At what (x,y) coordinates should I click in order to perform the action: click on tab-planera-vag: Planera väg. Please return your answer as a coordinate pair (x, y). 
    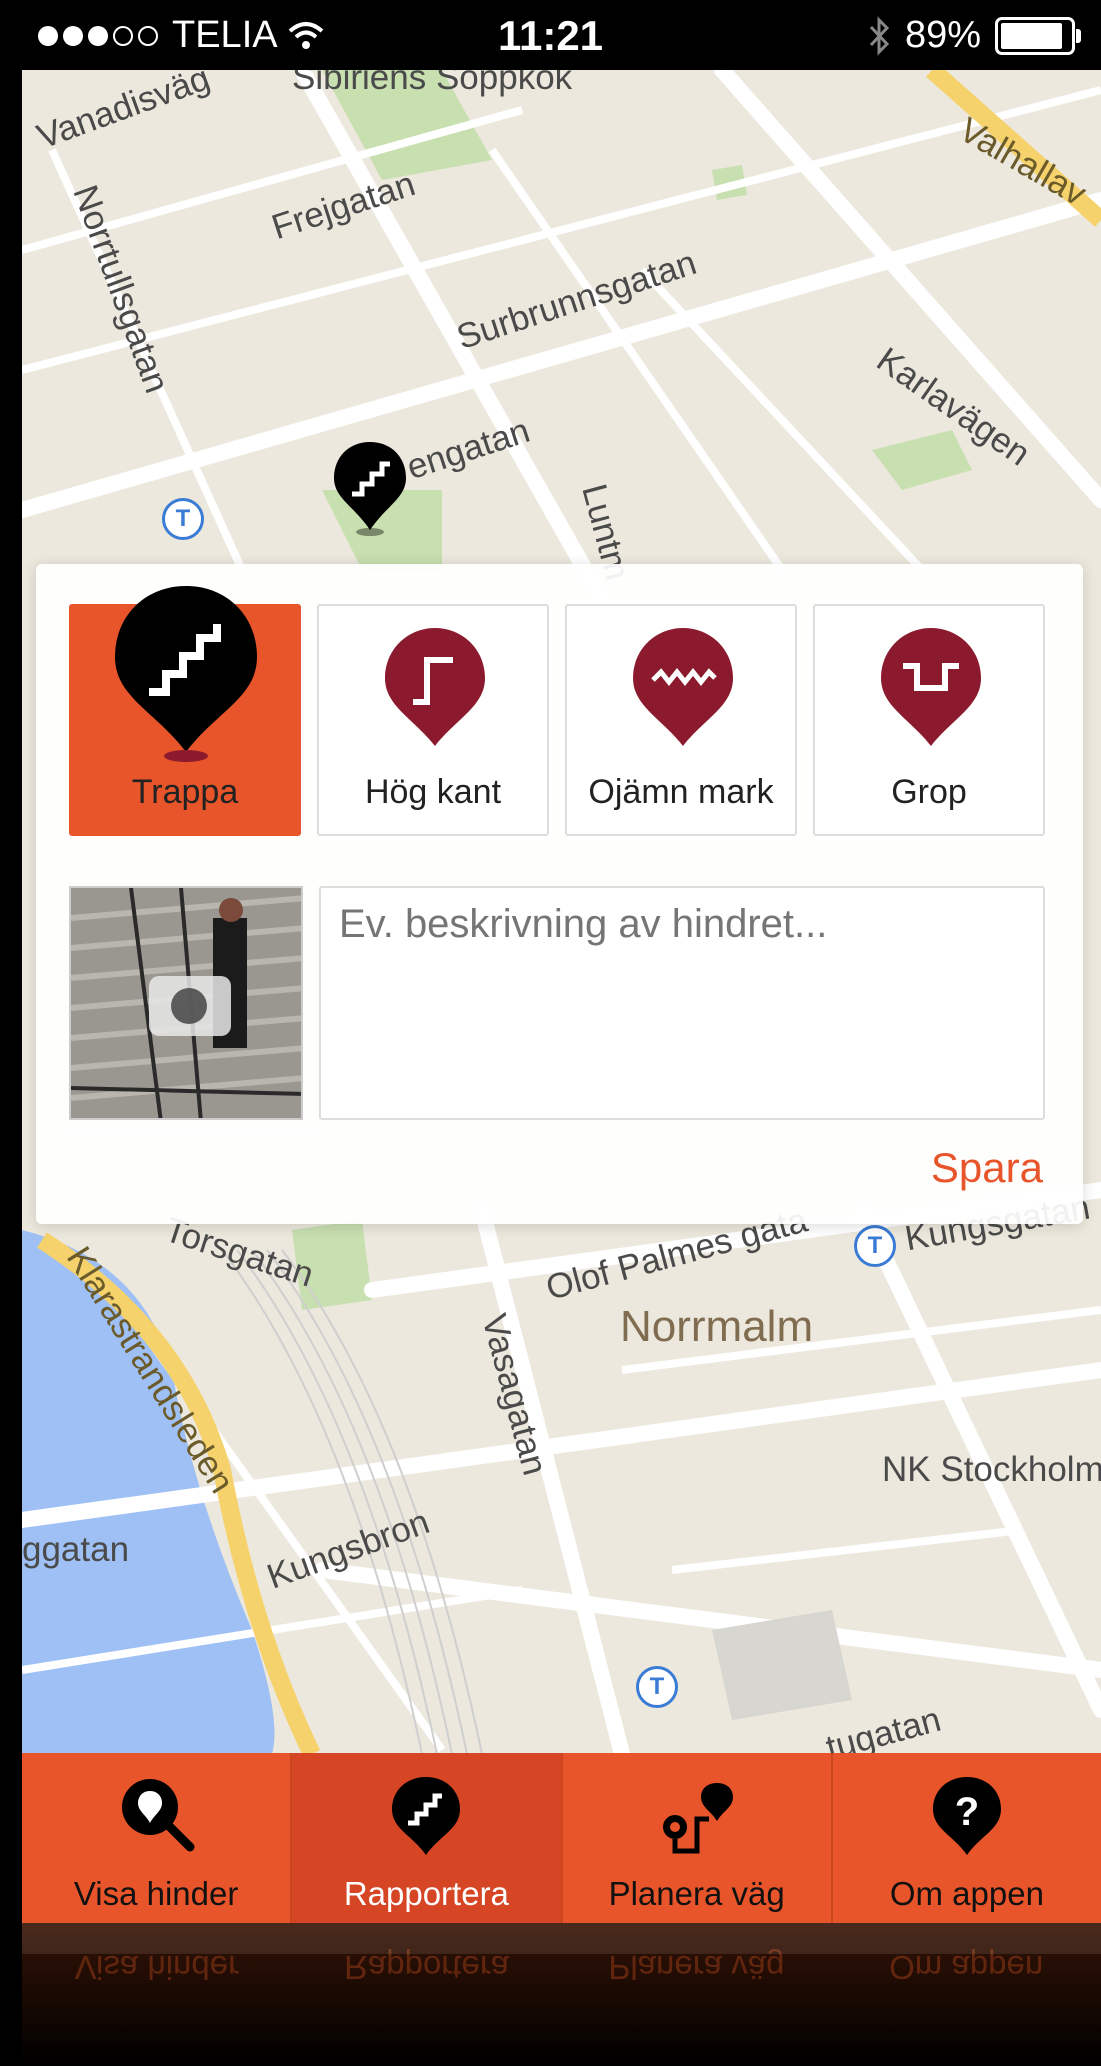
    Looking at the image, I should click on (698, 1838).